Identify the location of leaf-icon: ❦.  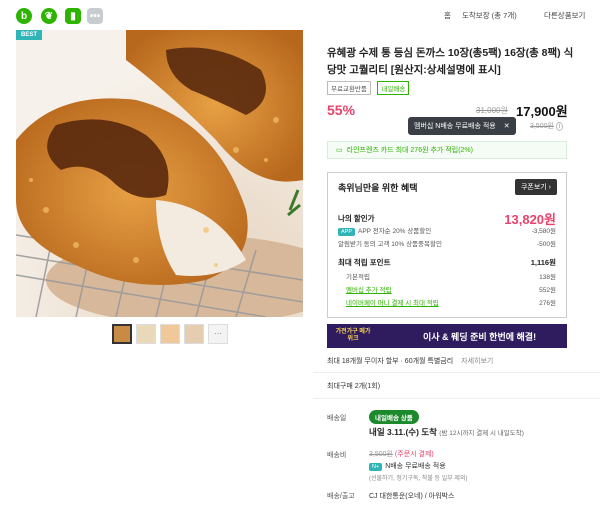
(49, 16).